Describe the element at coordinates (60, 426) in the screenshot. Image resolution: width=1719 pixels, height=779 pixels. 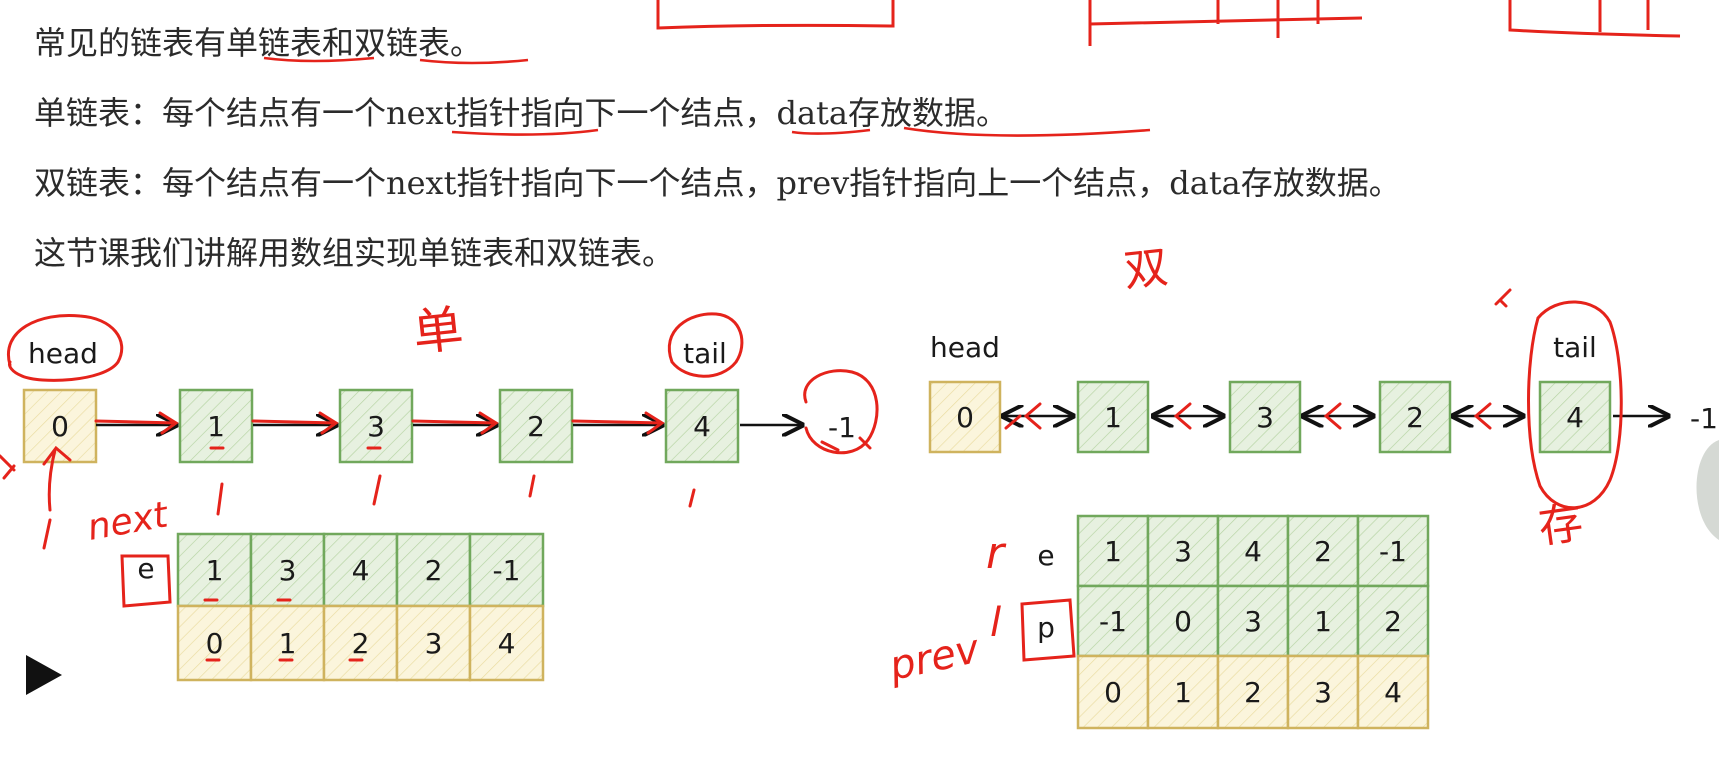
I see `single-node-value: 0` at that location.